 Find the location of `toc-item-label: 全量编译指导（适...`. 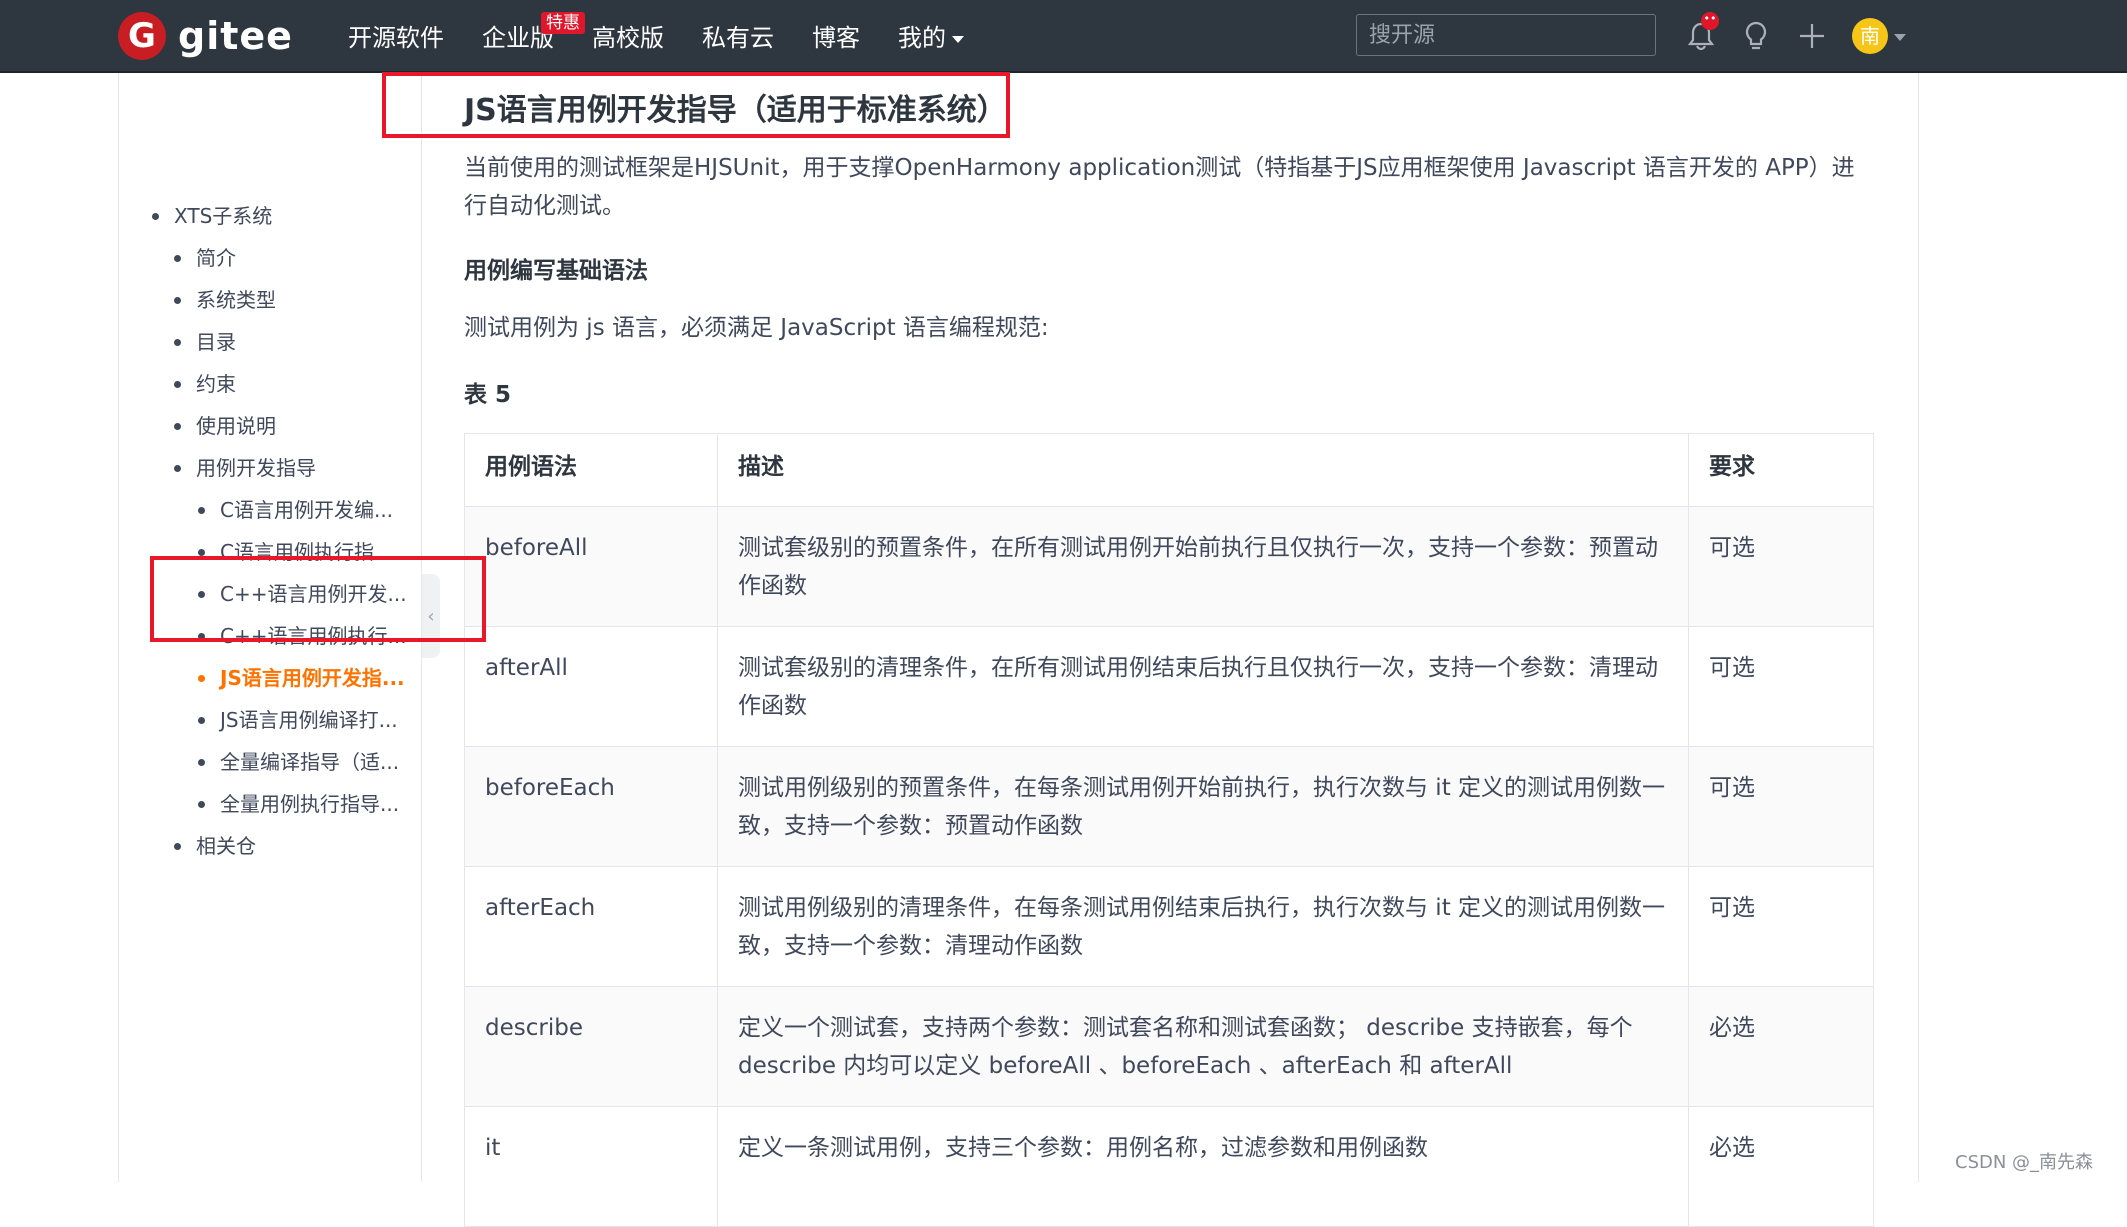

toc-item-label: 全量编译指导（适... is located at coordinates (310, 762).